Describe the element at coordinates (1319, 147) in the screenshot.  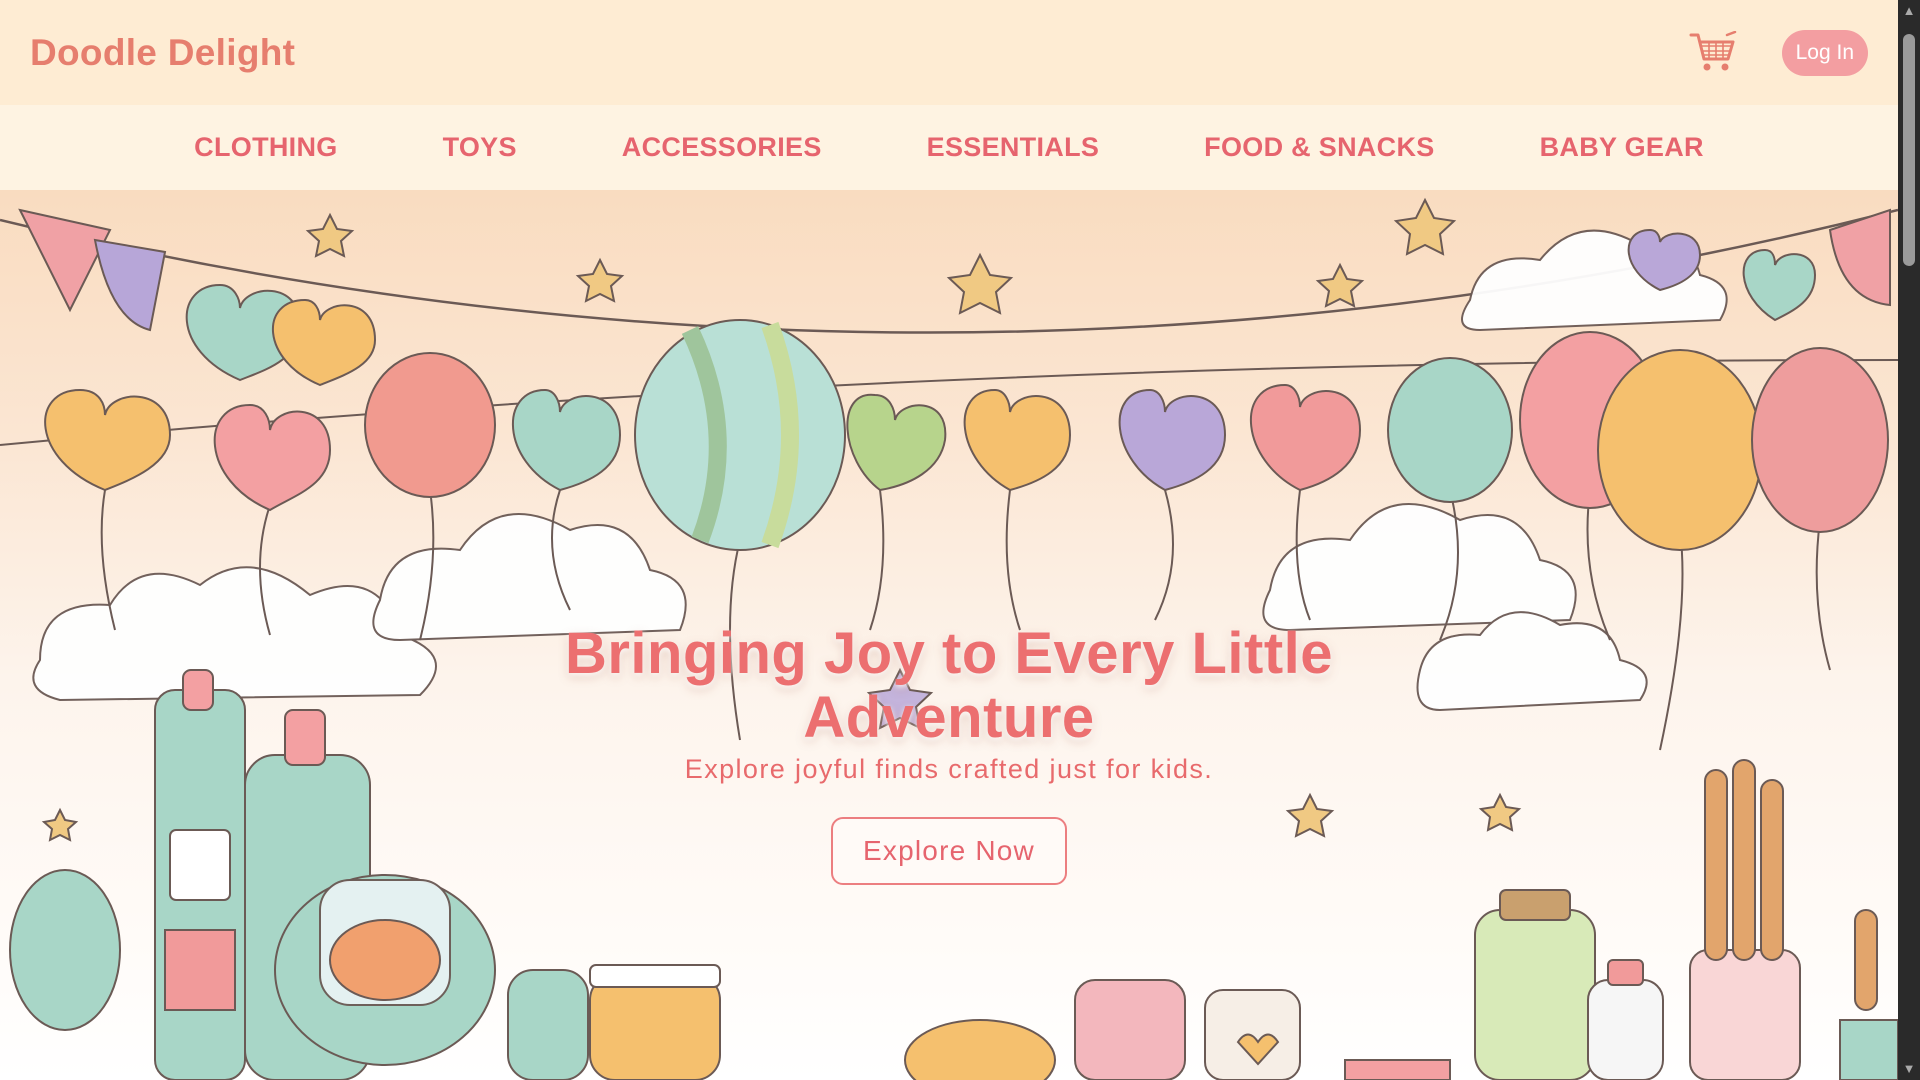
I see `nav-item-food-snacks: FOOD & SNACKS` at that location.